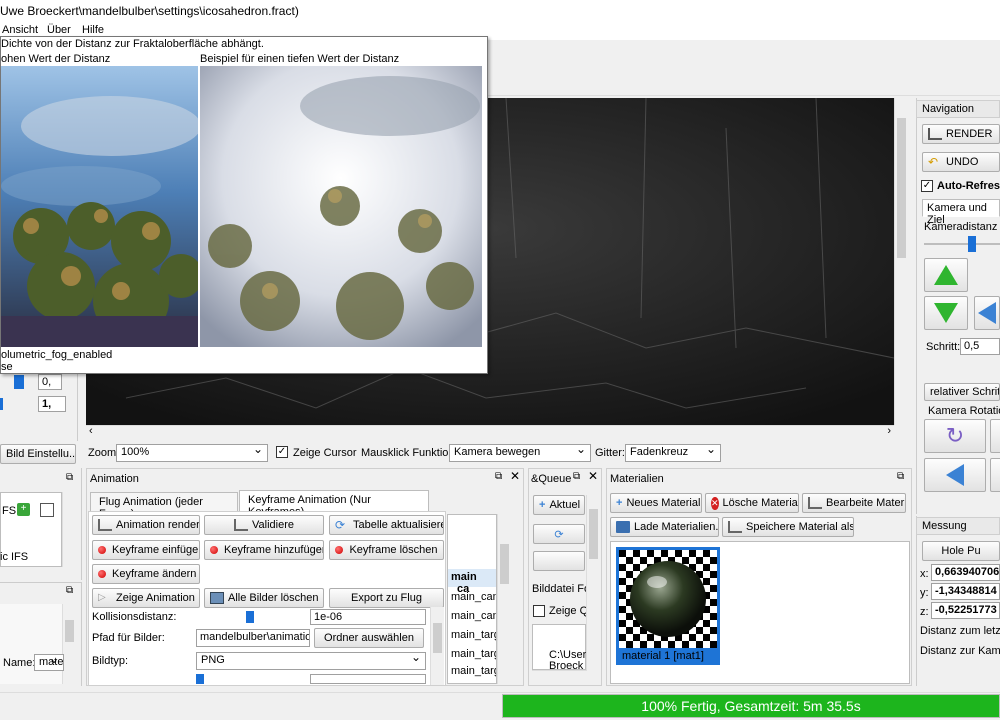  What do you see at coordinates (504, 599) in the screenshot?
I see `keyframe-table-scrollbar` at bounding box center [504, 599].